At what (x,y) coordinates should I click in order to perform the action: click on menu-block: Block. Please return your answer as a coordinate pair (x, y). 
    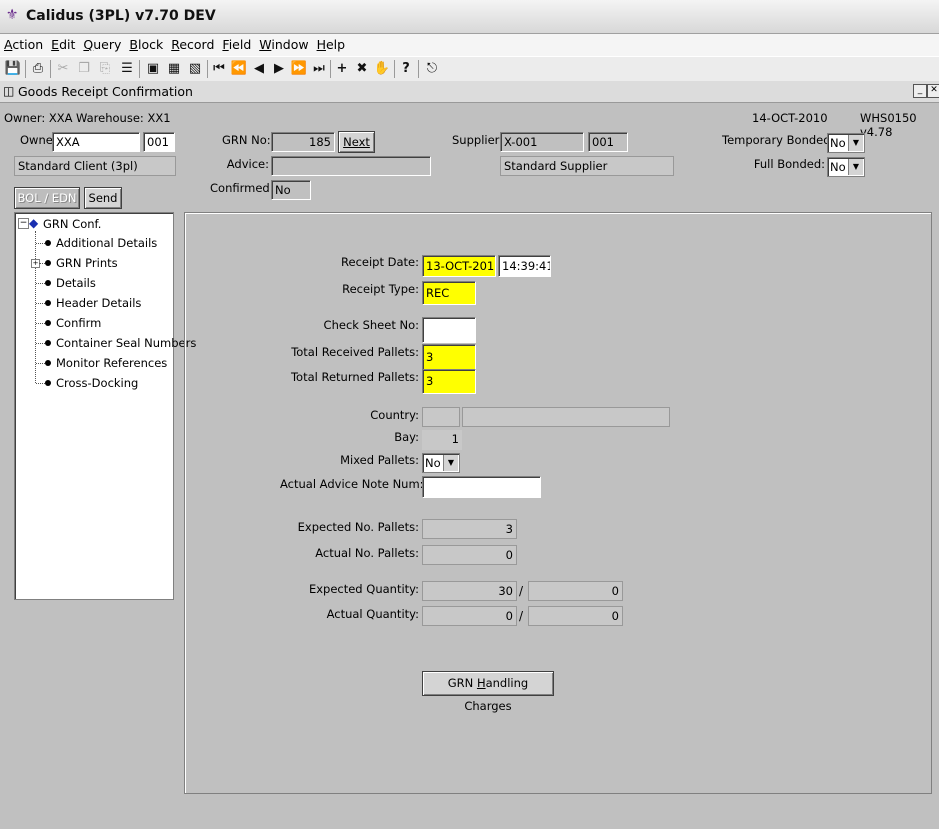
    Looking at the image, I should click on (146, 43).